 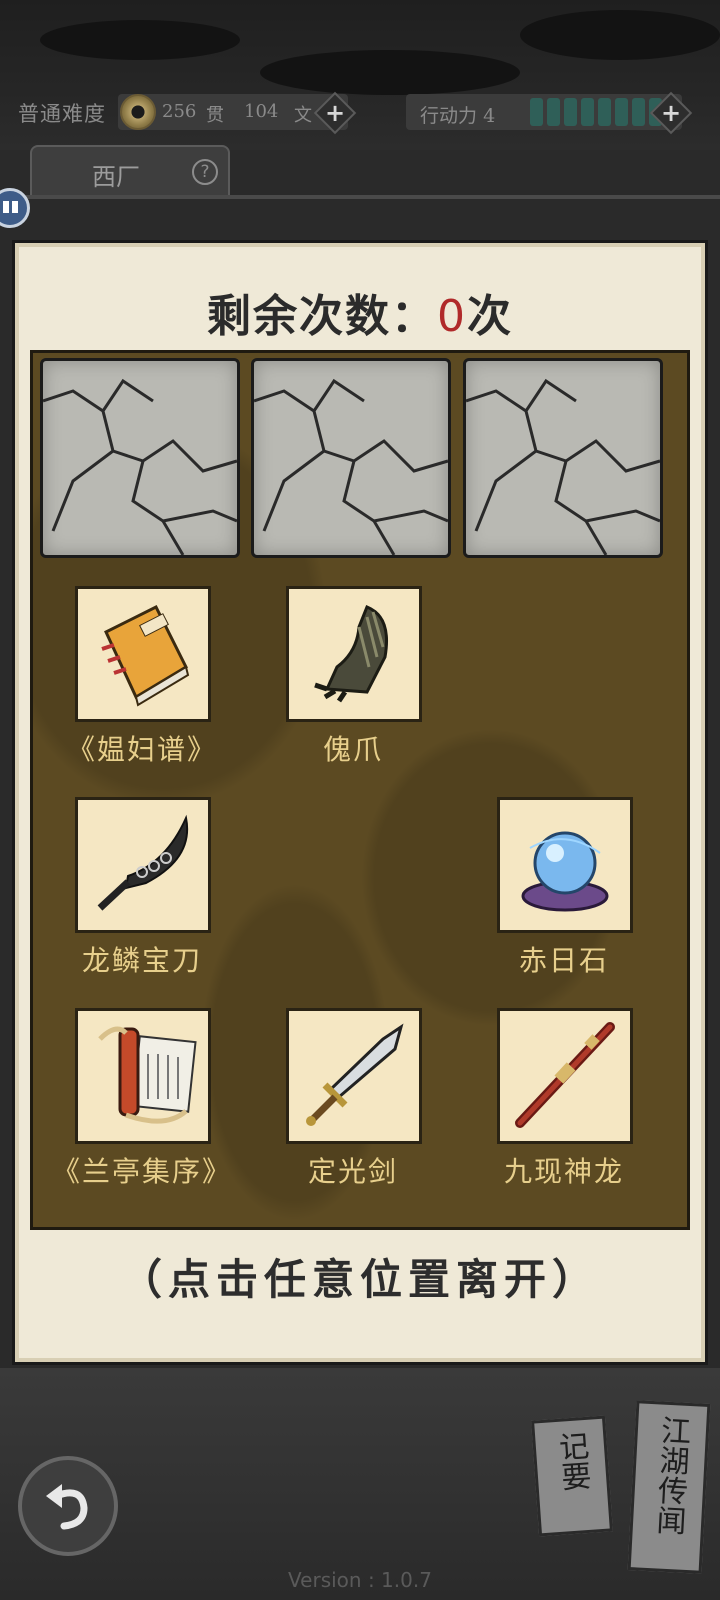 I want to click on guan-unit: 贯, so click(x=215, y=115).